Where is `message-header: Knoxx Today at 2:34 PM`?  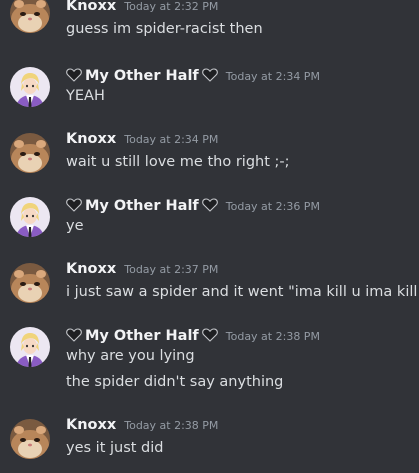
message-header: Knoxx Today at 2:34 PM is located at coordinates (142, 141).